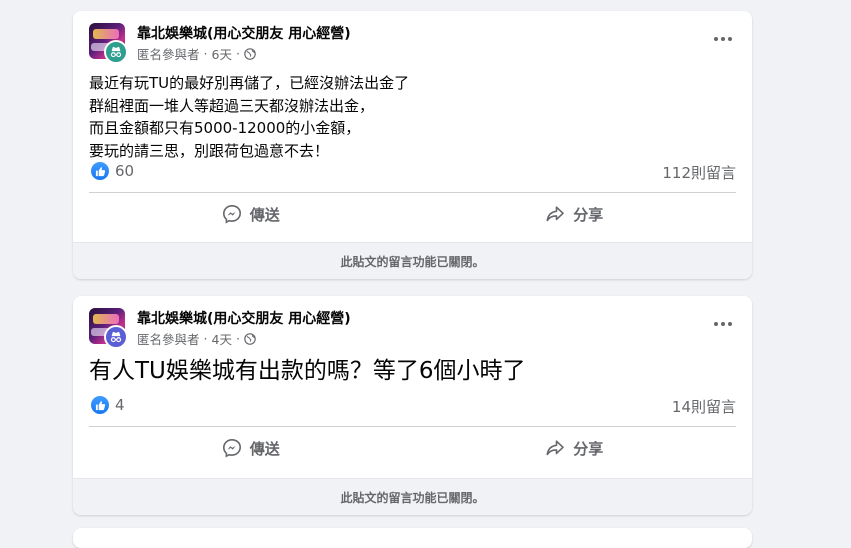 Image resolution: width=851 pixels, height=548 pixels. Describe the element at coordinates (124, 171) in the screenshot. I see `like-count: 60` at that location.